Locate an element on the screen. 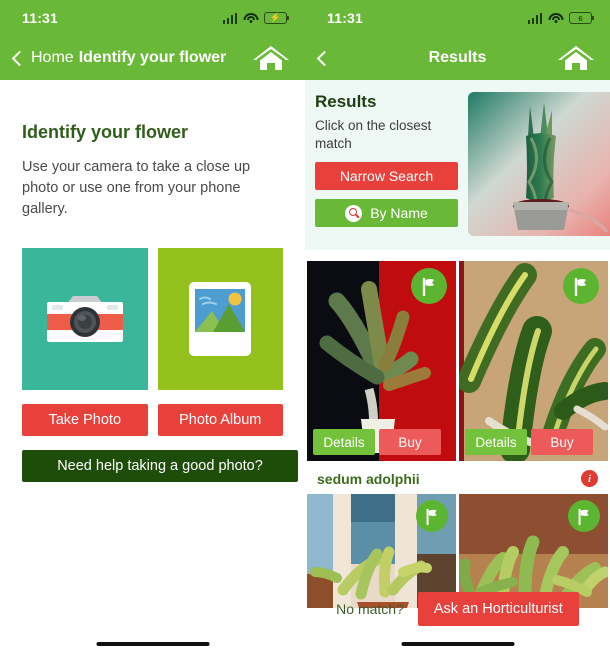  plant-card-2-buttons: Details Buy is located at coordinates (529, 442).